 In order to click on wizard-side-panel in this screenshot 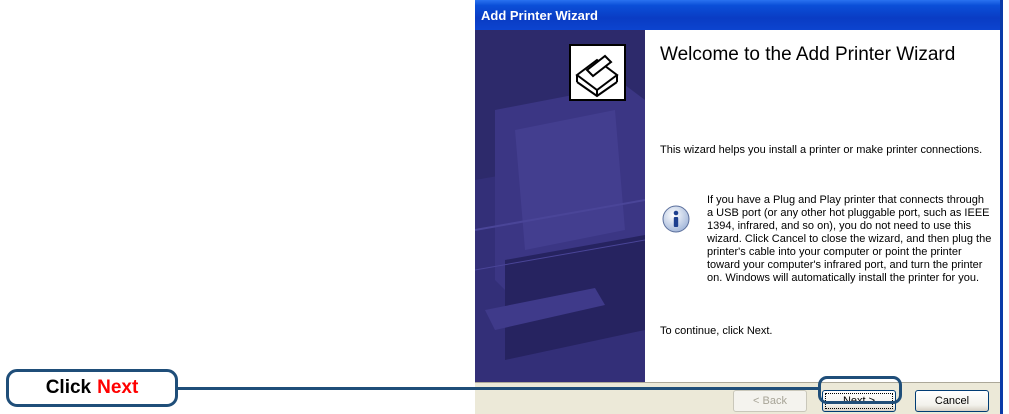, I will do `click(560, 206)`.